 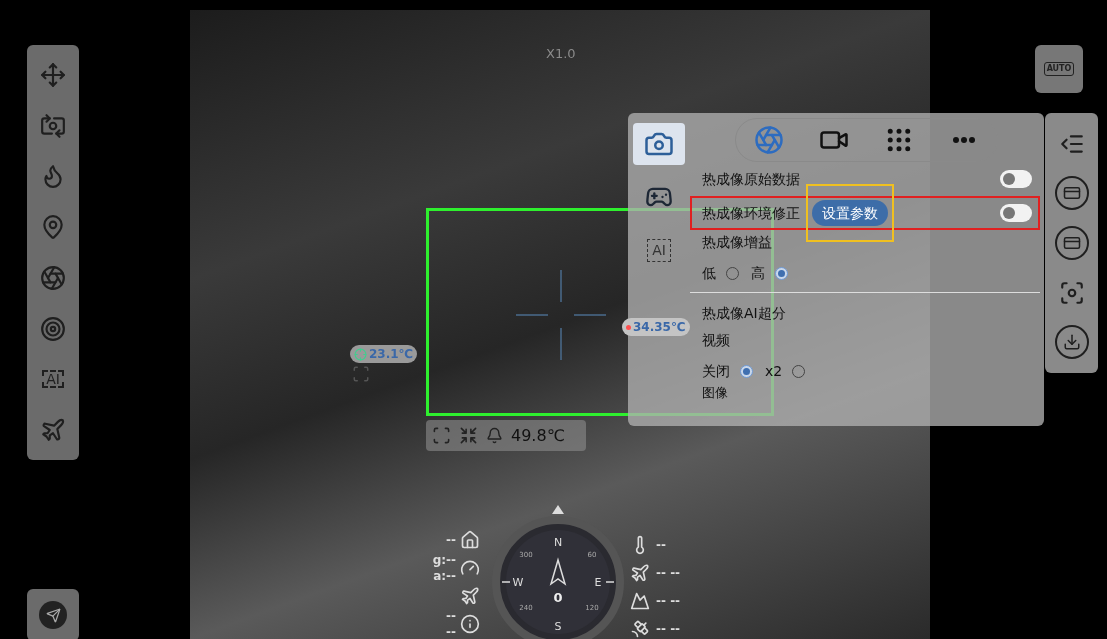 What do you see at coordinates (470, 624) in the screenshot?
I see `info-icon` at bounding box center [470, 624].